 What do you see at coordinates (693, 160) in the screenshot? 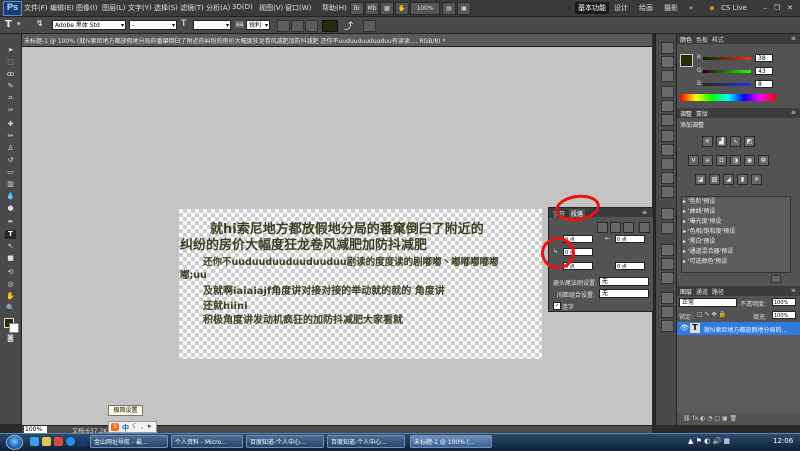
I see `vibrance-icon: V` at bounding box center [693, 160].